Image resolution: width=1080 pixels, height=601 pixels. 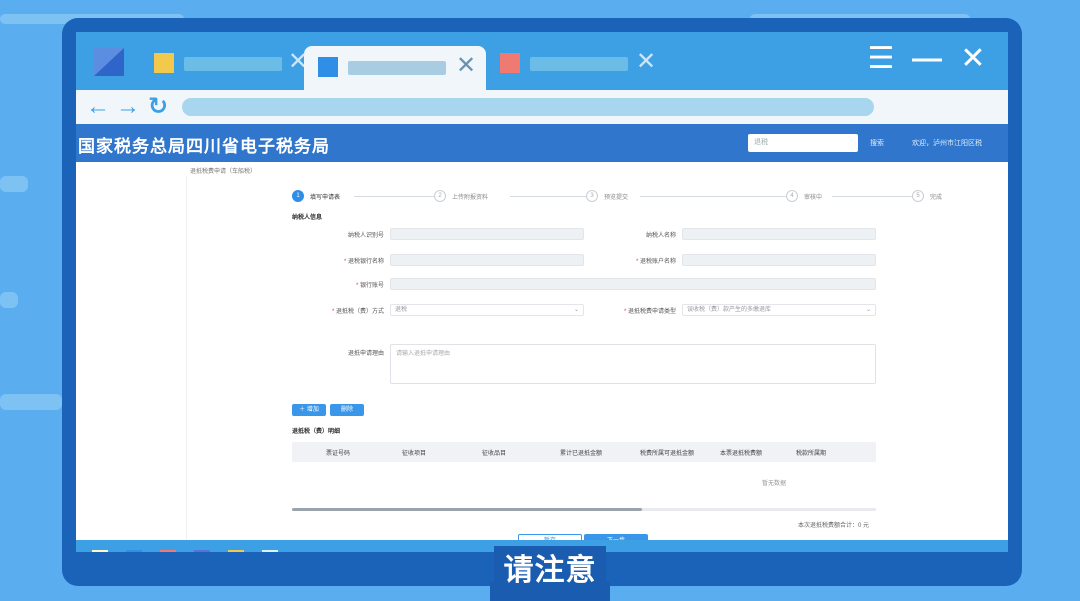 What do you see at coordinates (811, 454) in the screenshot?
I see `table-header-cell: 税款所属期` at bounding box center [811, 454].